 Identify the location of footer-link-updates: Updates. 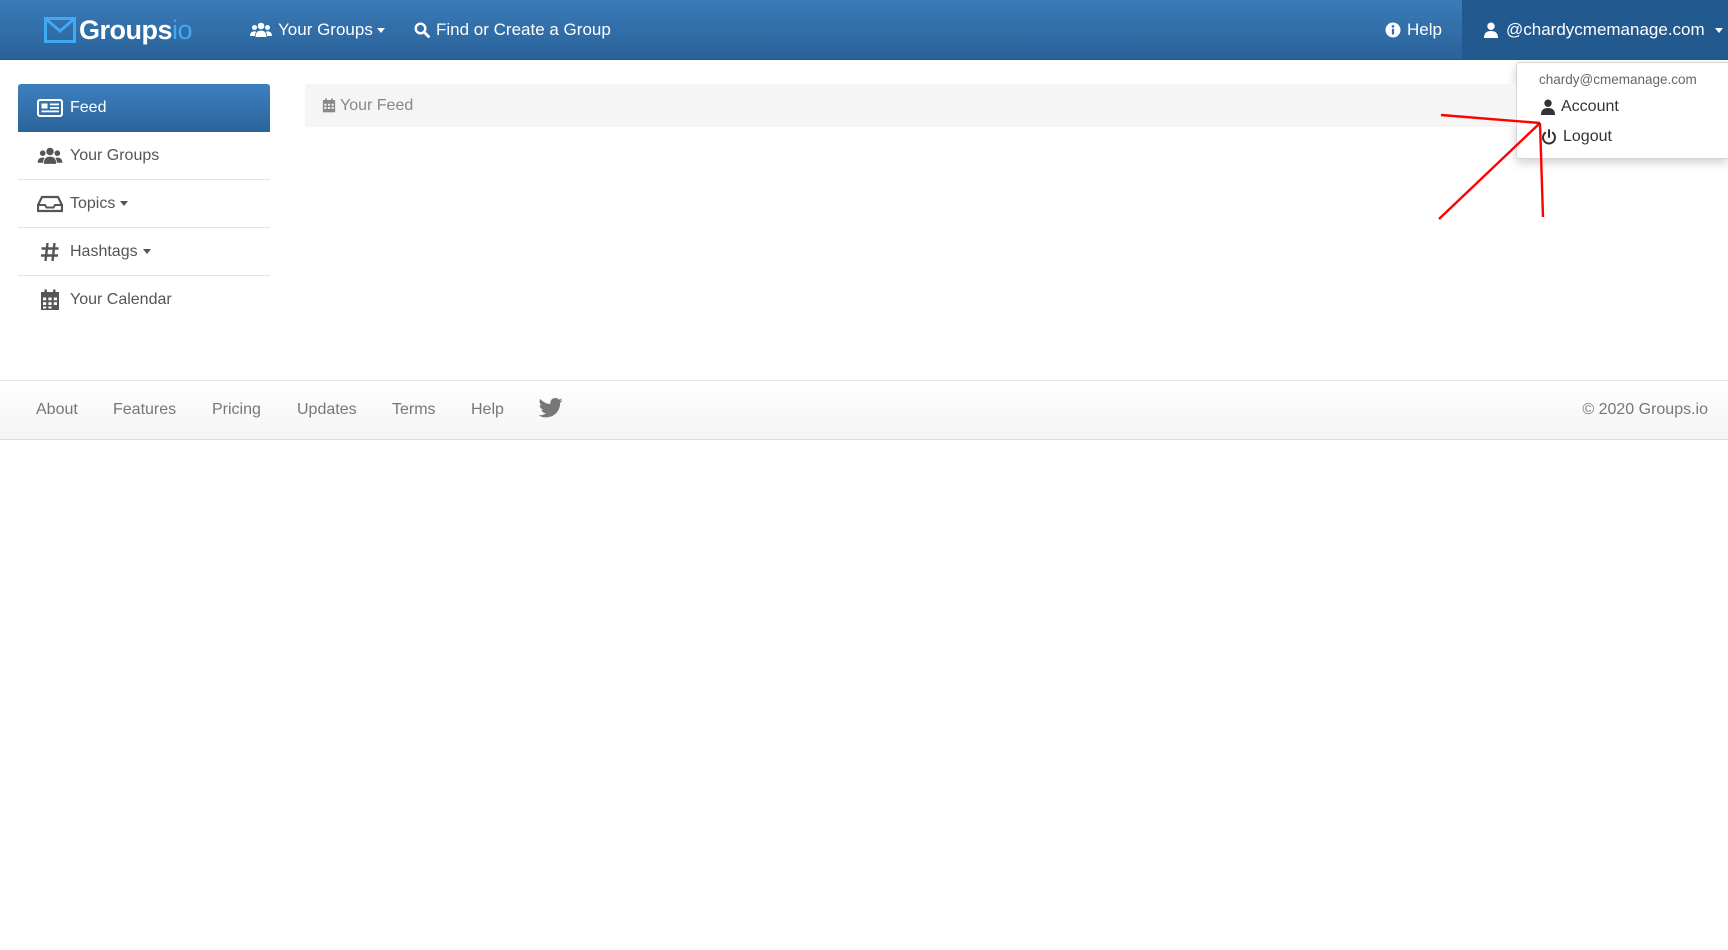
(327, 410).